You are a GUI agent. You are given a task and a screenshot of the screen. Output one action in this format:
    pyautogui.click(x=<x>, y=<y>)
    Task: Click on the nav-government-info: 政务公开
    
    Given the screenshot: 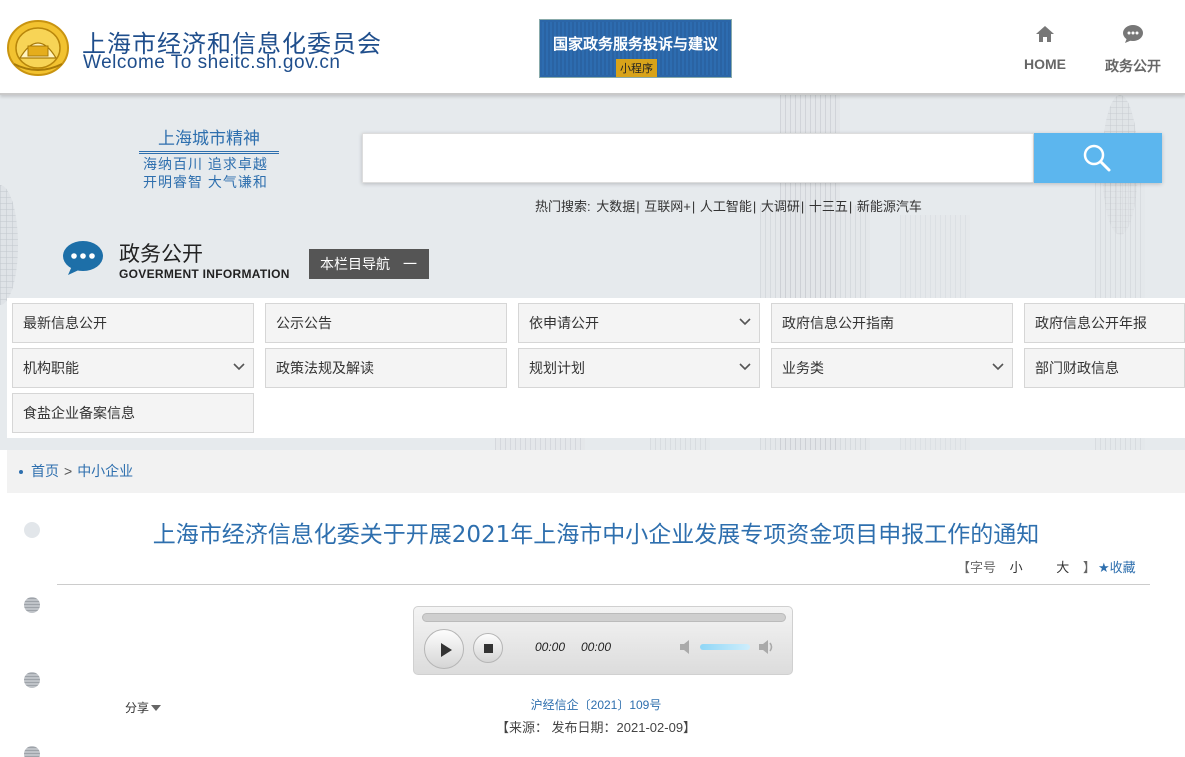 What is the action you would take?
    pyautogui.click(x=1133, y=50)
    